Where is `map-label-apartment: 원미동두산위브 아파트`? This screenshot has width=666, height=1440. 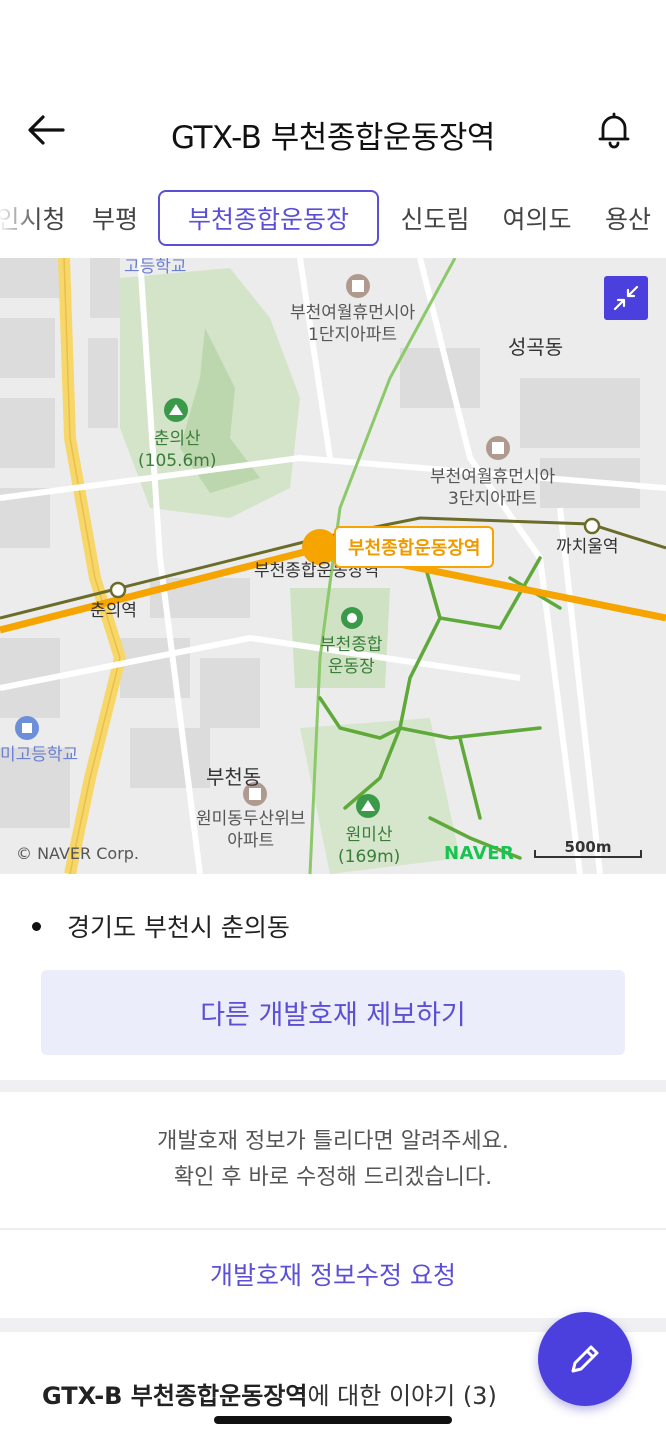
map-label-apartment: 원미동두산위브 아파트 is located at coordinates (251, 830).